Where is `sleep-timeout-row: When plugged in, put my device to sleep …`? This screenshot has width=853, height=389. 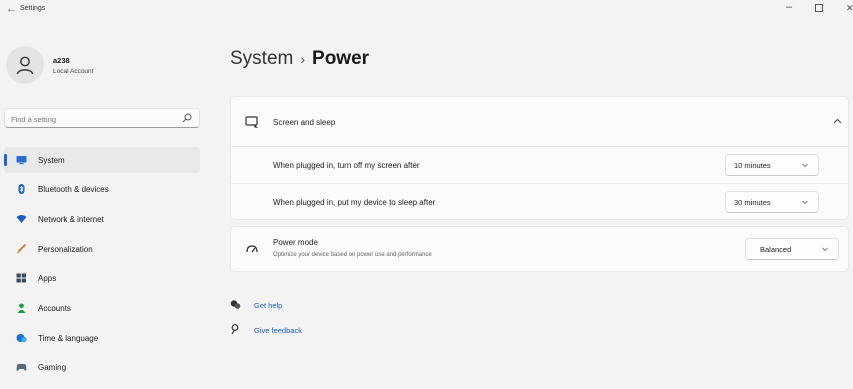
sleep-timeout-row: When plugged in, put my device to sleep … is located at coordinates (539, 202).